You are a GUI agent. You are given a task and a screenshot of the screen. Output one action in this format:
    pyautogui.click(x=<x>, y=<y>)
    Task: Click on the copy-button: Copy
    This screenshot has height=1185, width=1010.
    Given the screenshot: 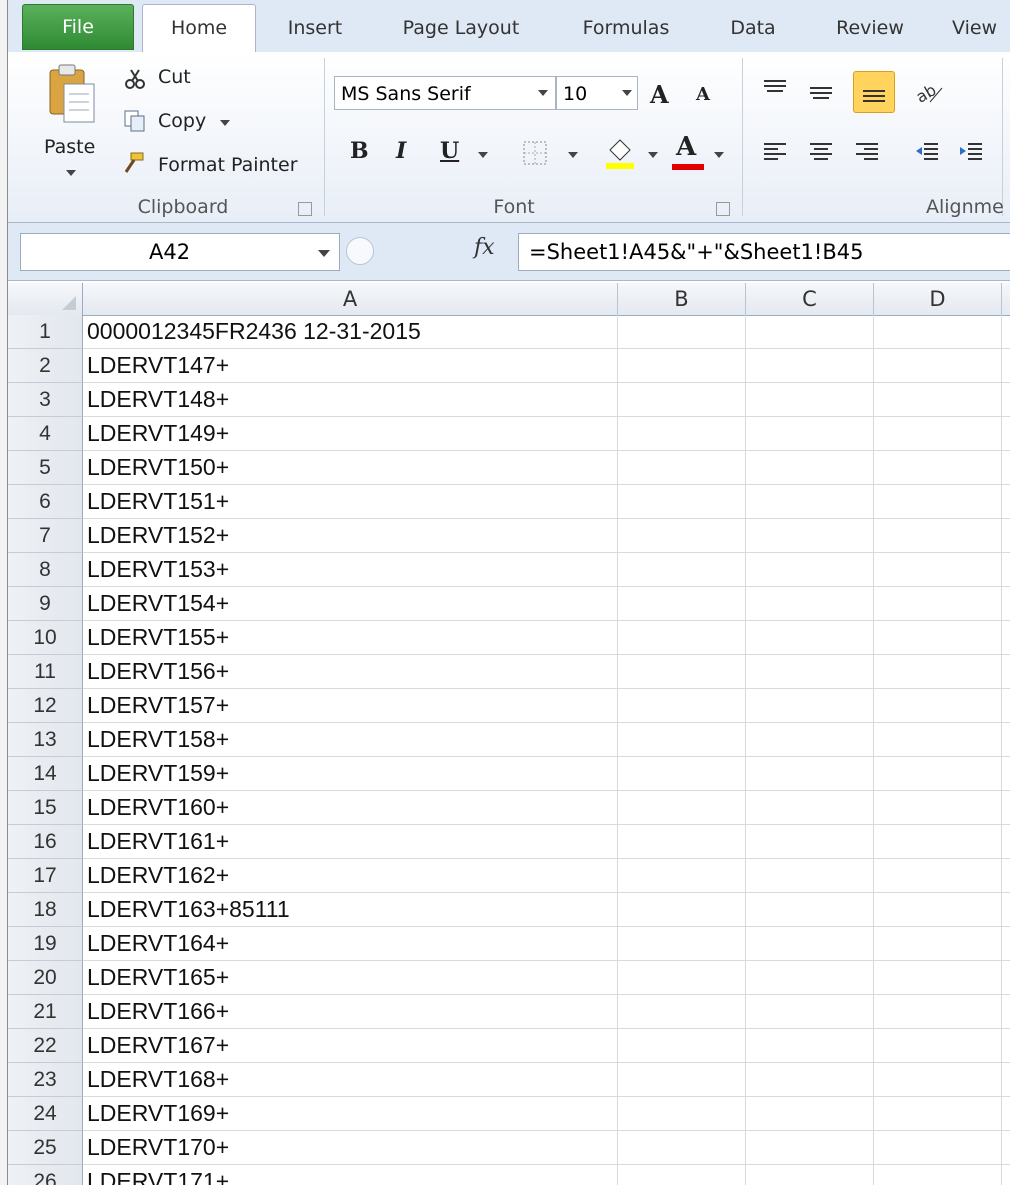 What is the action you would take?
    pyautogui.click(x=182, y=121)
    